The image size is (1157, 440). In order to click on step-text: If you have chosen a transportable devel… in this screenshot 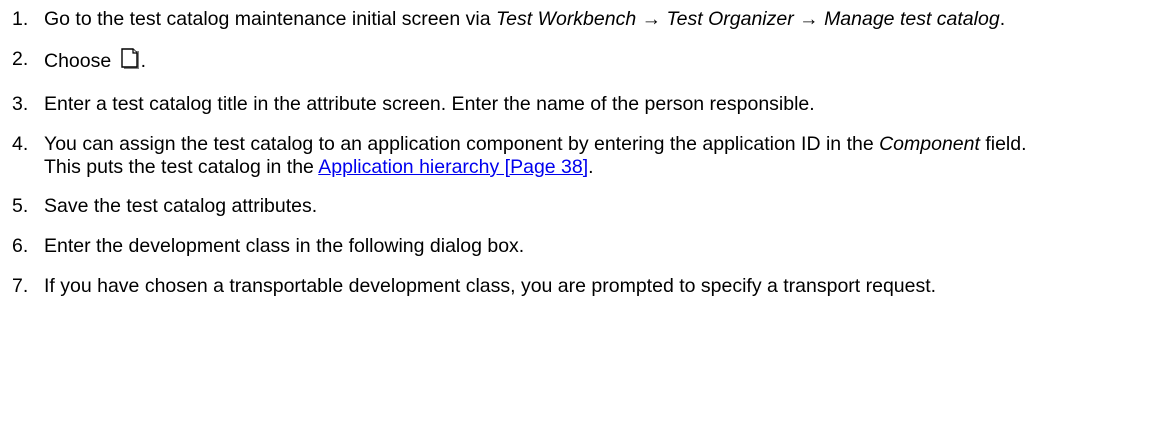, I will do `click(490, 286)`.